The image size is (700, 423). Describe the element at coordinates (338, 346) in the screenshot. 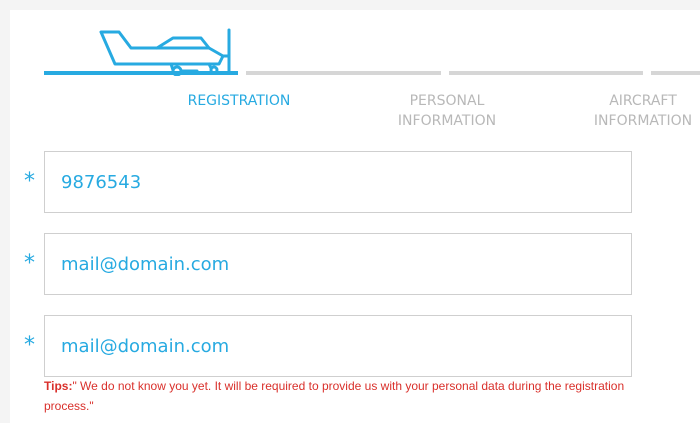

I see `email-confirm-input` at that location.